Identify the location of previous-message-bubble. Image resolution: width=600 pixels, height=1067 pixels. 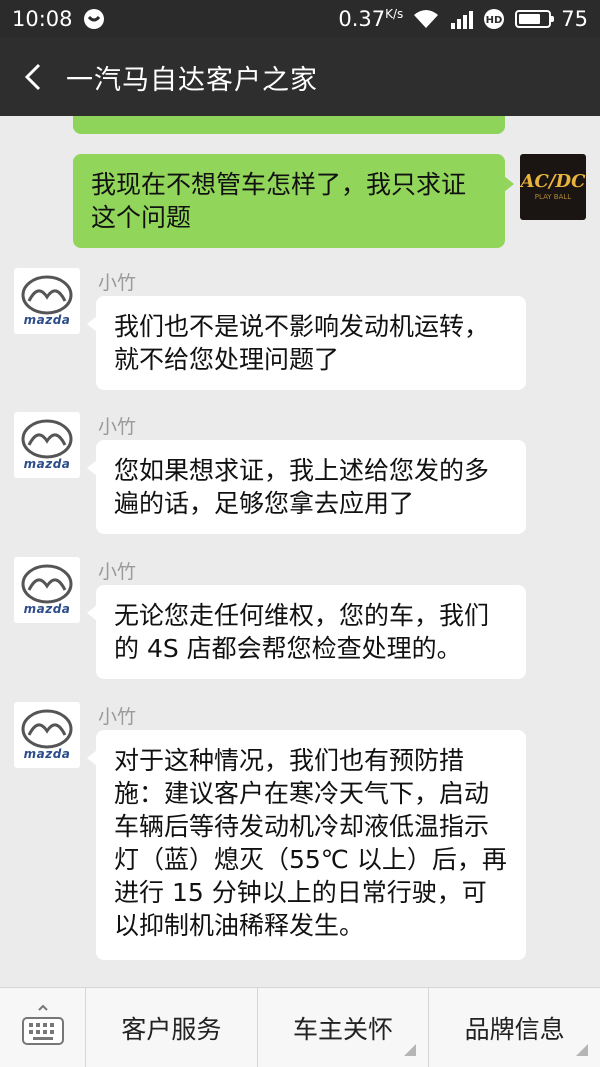
(289, 125).